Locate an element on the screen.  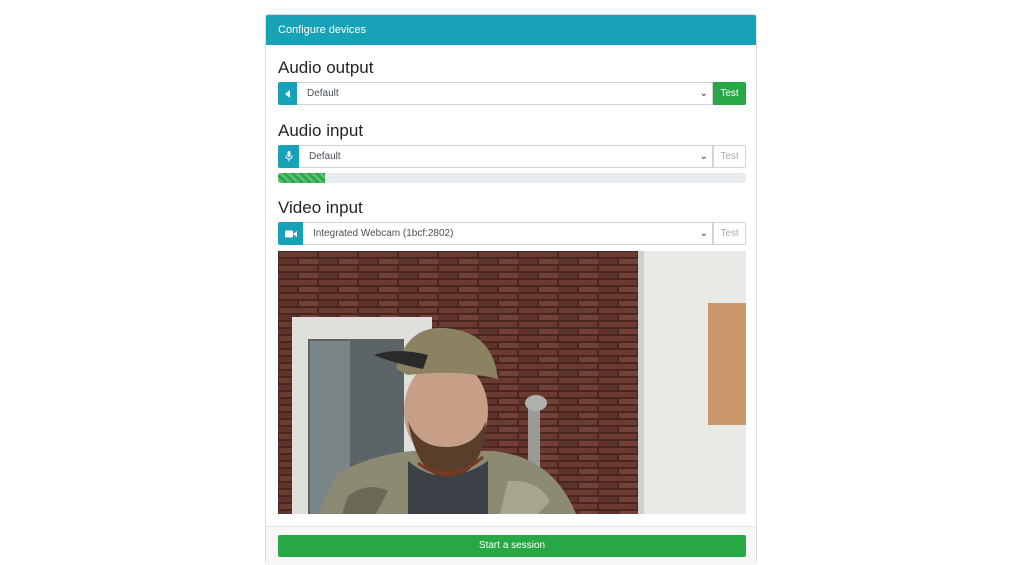
audio-output-group: Default ⌄ Test is located at coordinates (512, 93).